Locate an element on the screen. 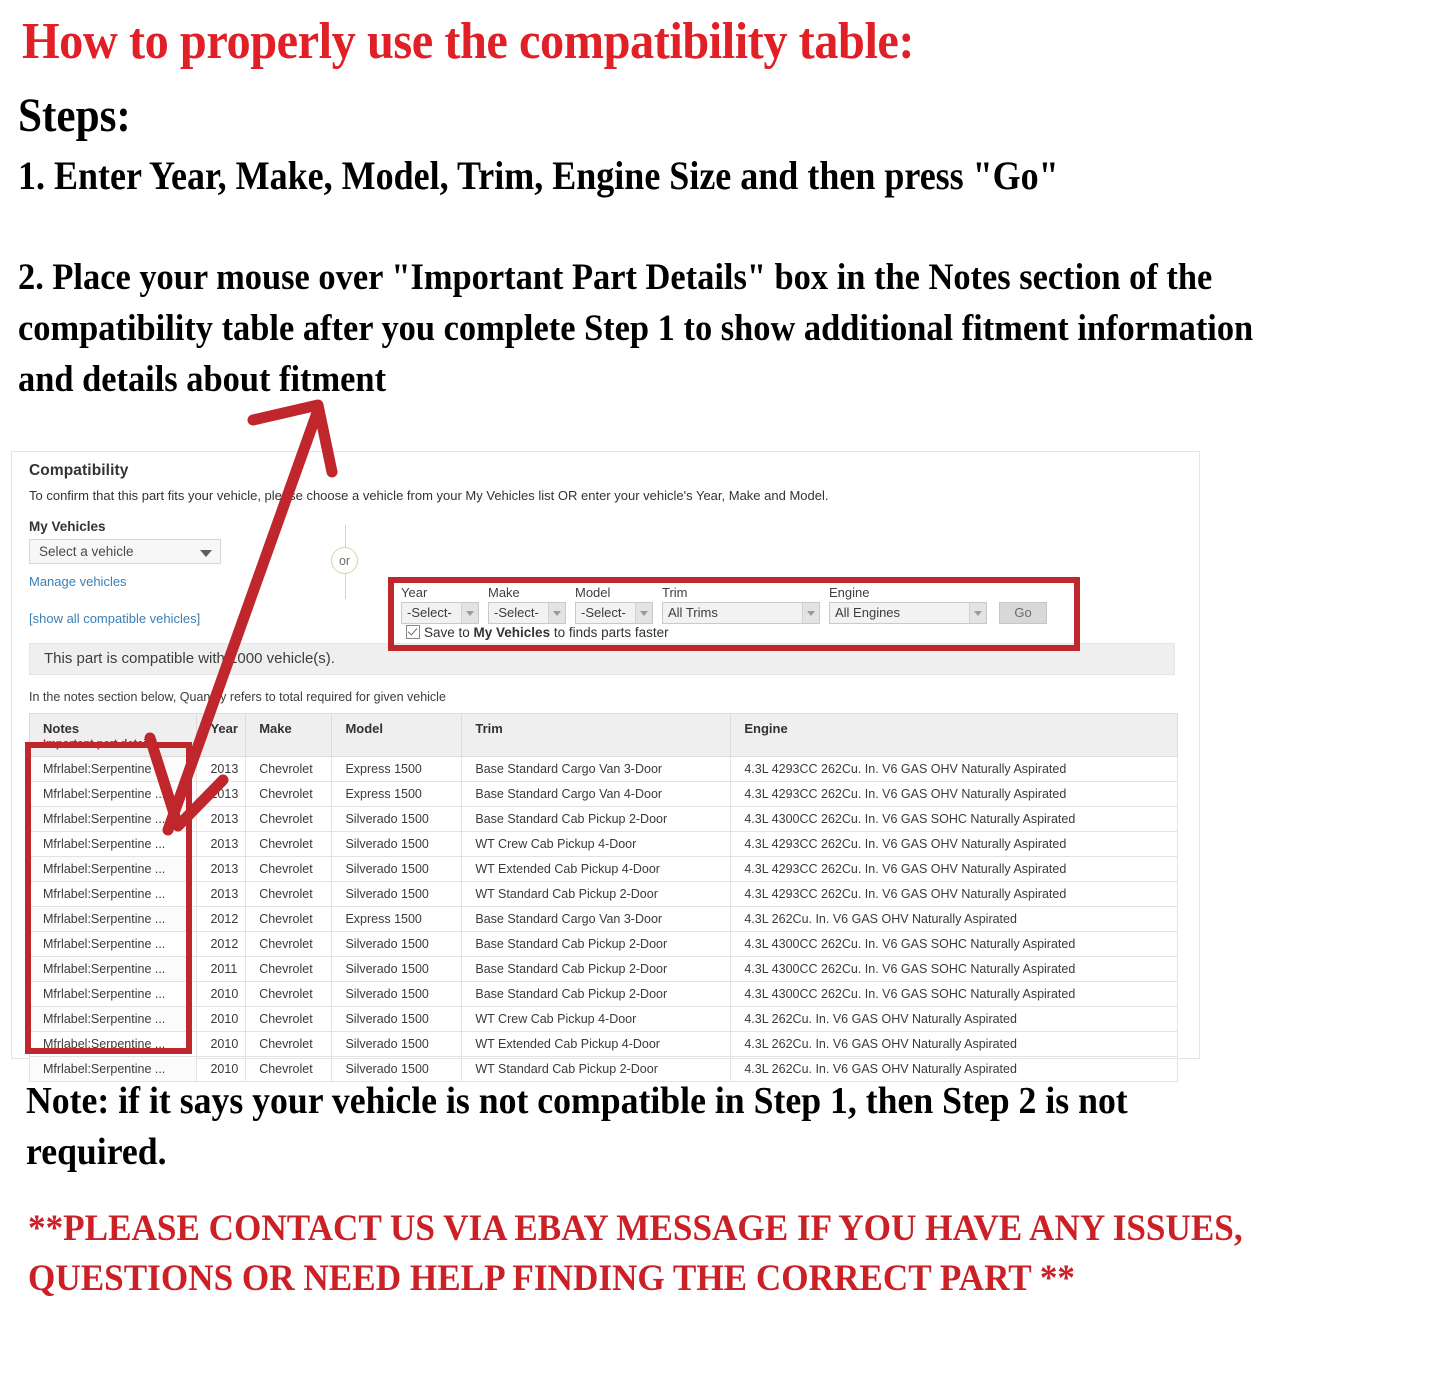 This screenshot has height=1393, width=1445. year-label: Year is located at coordinates (414, 592).